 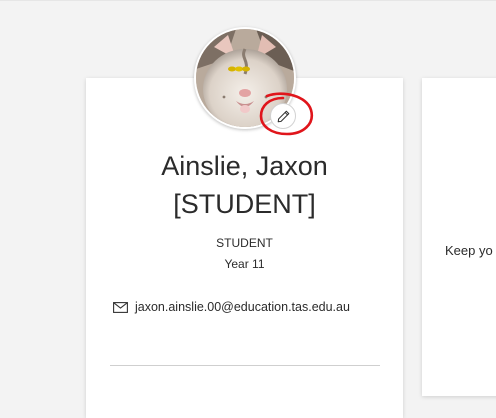 What do you see at coordinates (469, 250) in the screenshot?
I see `side-card-text: Keep yo` at bounding box center [469, 250].